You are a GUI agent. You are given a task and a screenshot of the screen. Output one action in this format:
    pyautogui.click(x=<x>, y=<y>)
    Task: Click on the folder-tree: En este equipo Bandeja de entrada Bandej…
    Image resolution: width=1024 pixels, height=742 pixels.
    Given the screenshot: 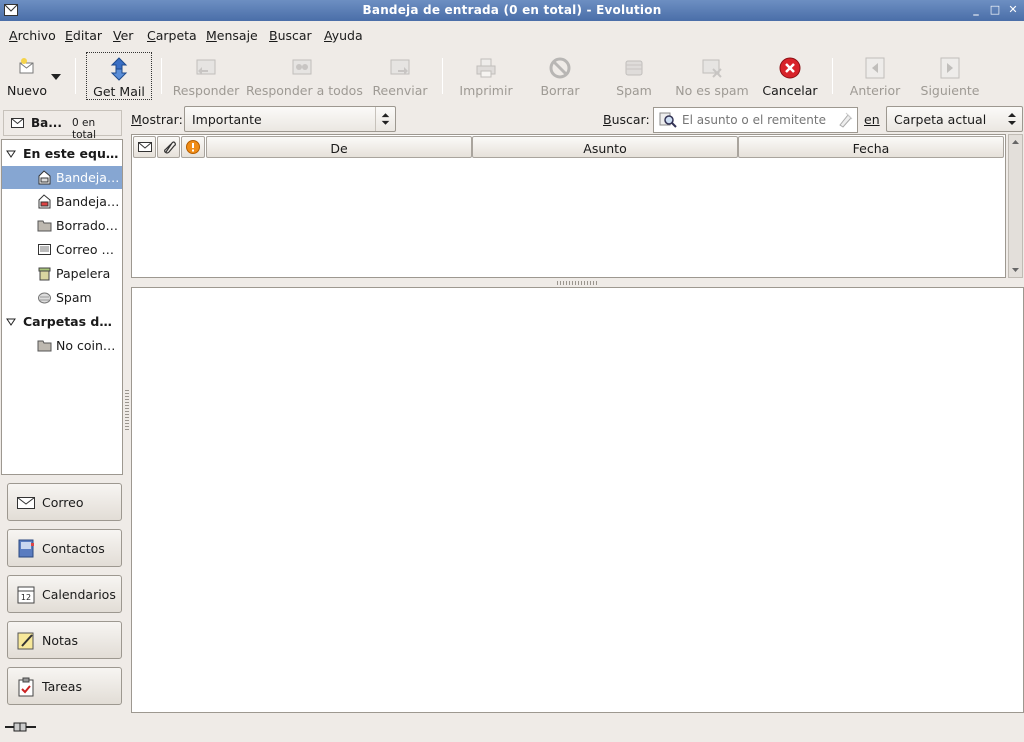 What is the action you would take?
    pyautogui.click(x=62, y=307)
    